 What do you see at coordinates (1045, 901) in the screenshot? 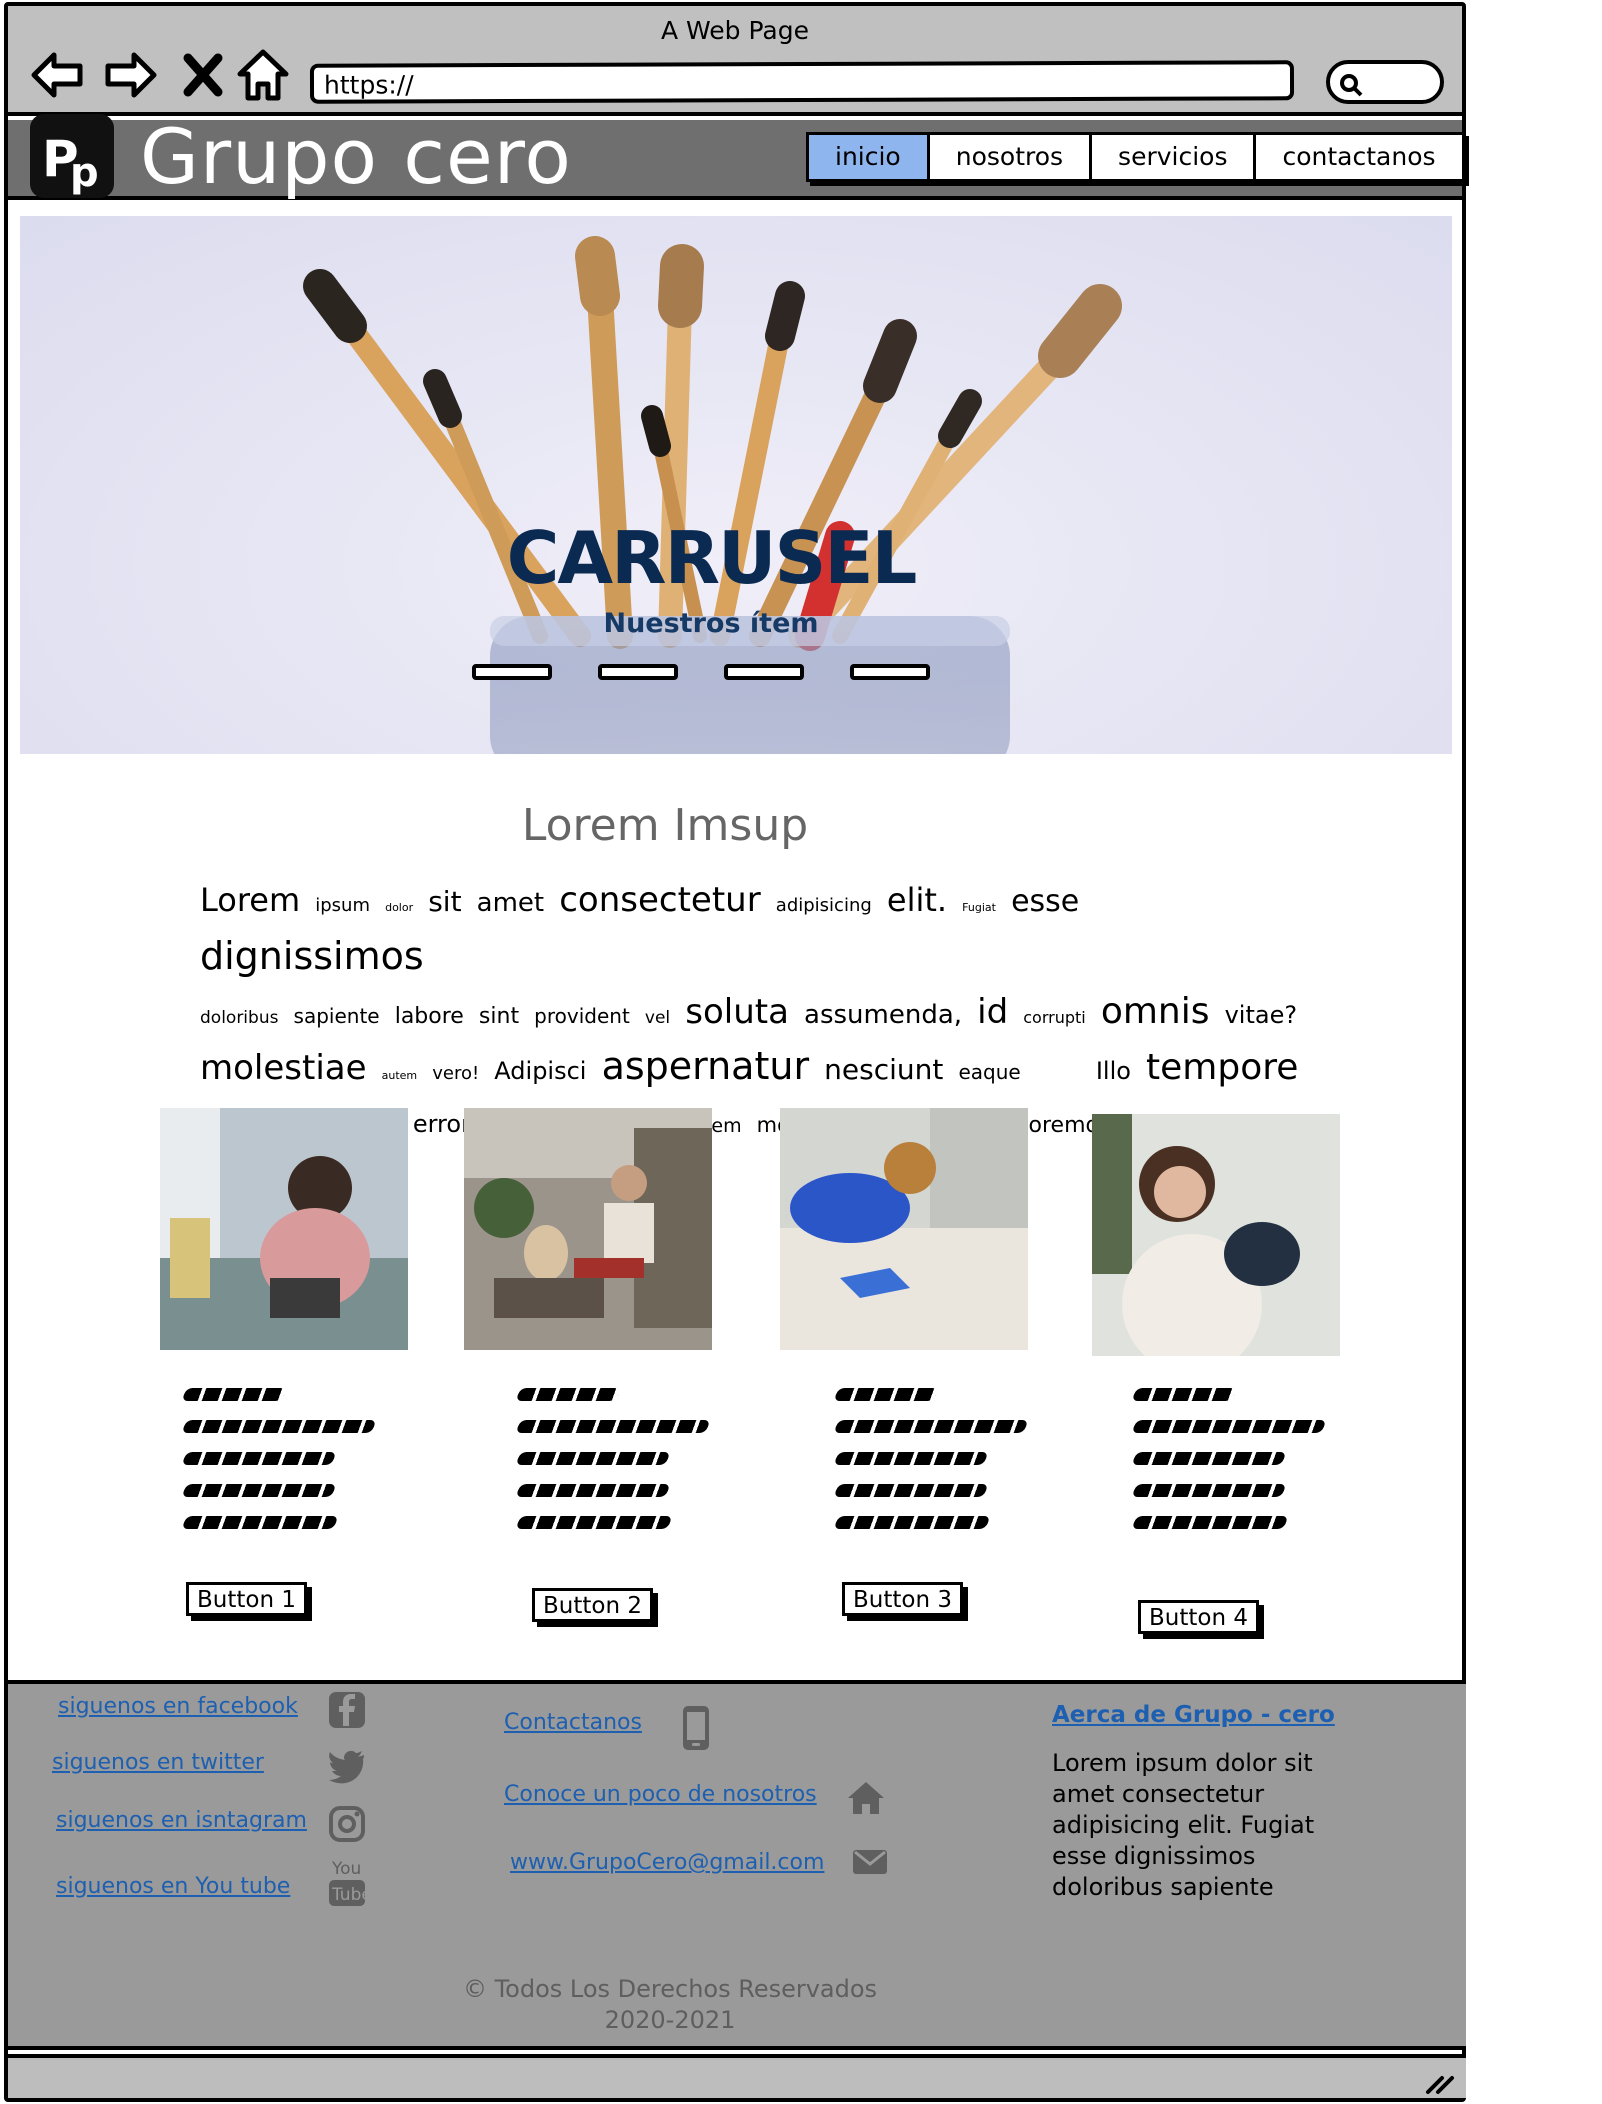
I see `cloud-word: esse` at bounding box center [1045, 901].